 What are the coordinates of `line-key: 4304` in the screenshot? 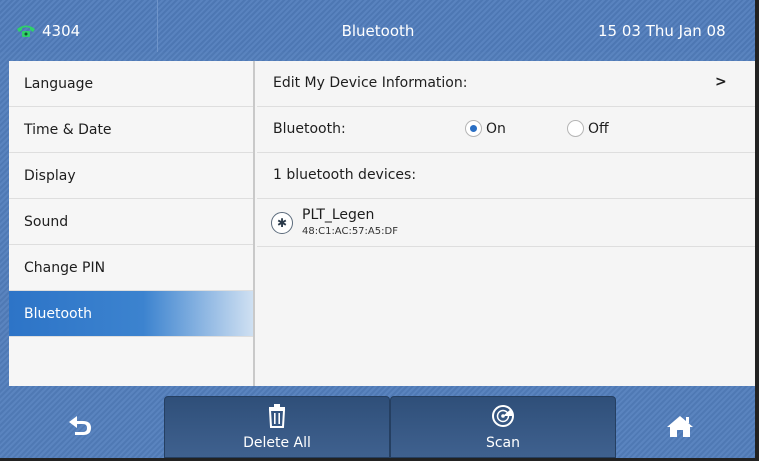 It's located at (79, 26).